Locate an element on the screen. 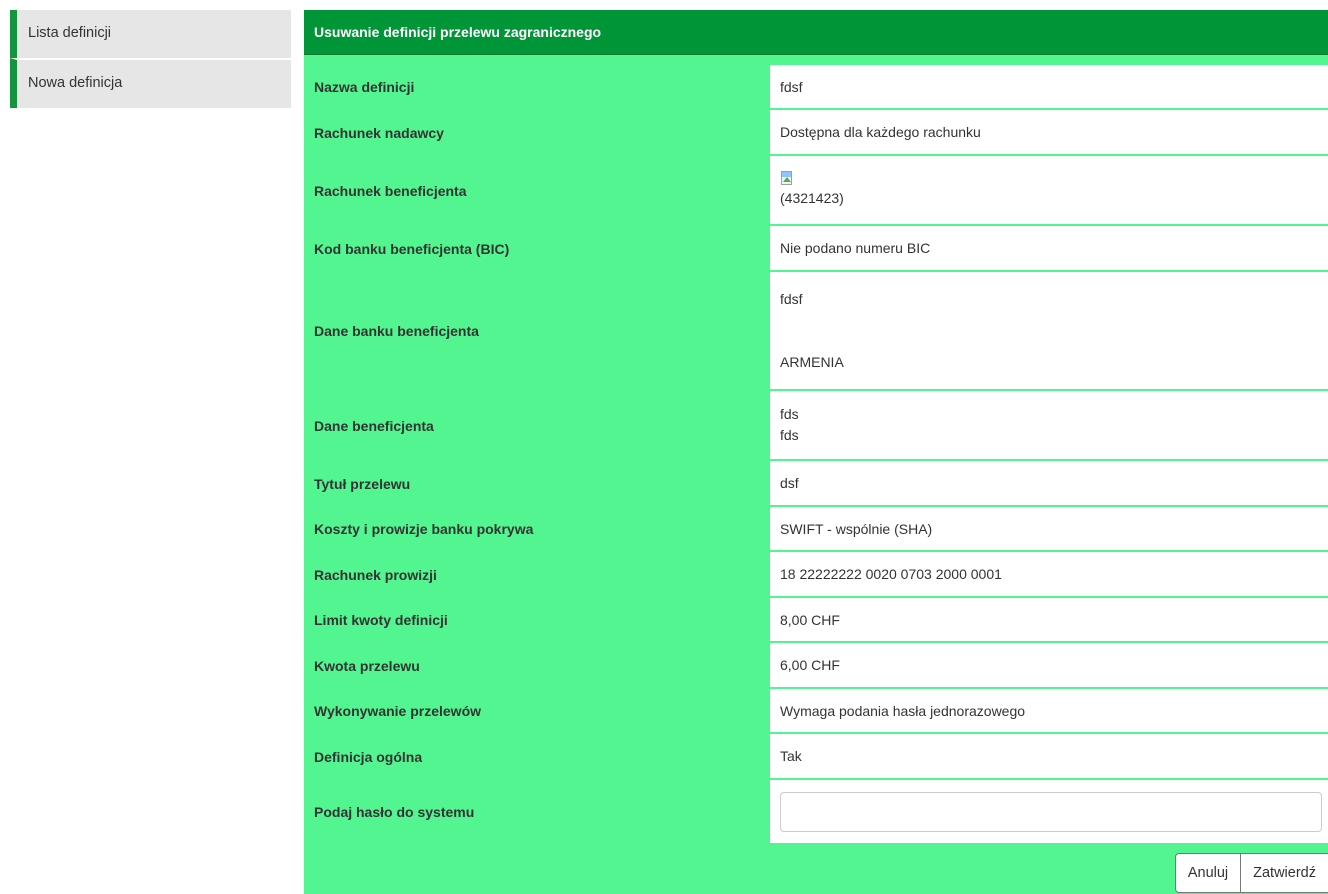 The height and width of the screenshot is (894, 1328). cancel-button: Anuluj is located at coordinates (1208, 873).